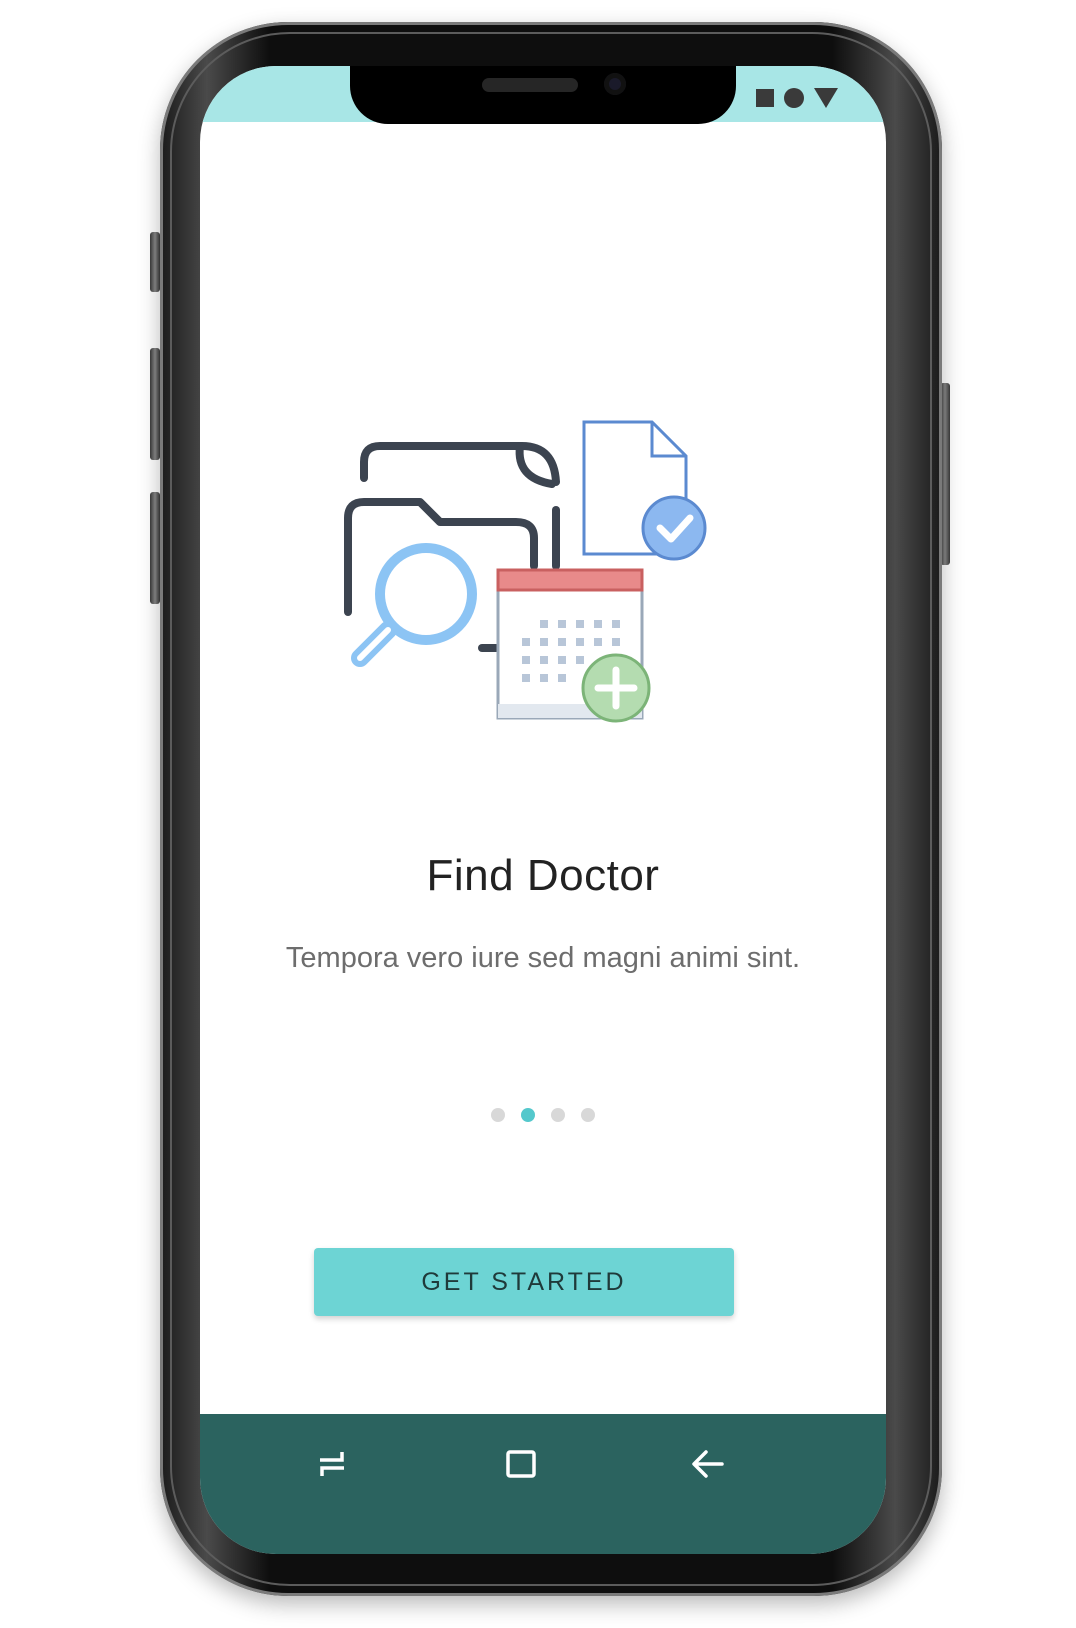 This screenshot has width=1076, height=1628. I want to click on add-badge-icon, so click(616, 688).